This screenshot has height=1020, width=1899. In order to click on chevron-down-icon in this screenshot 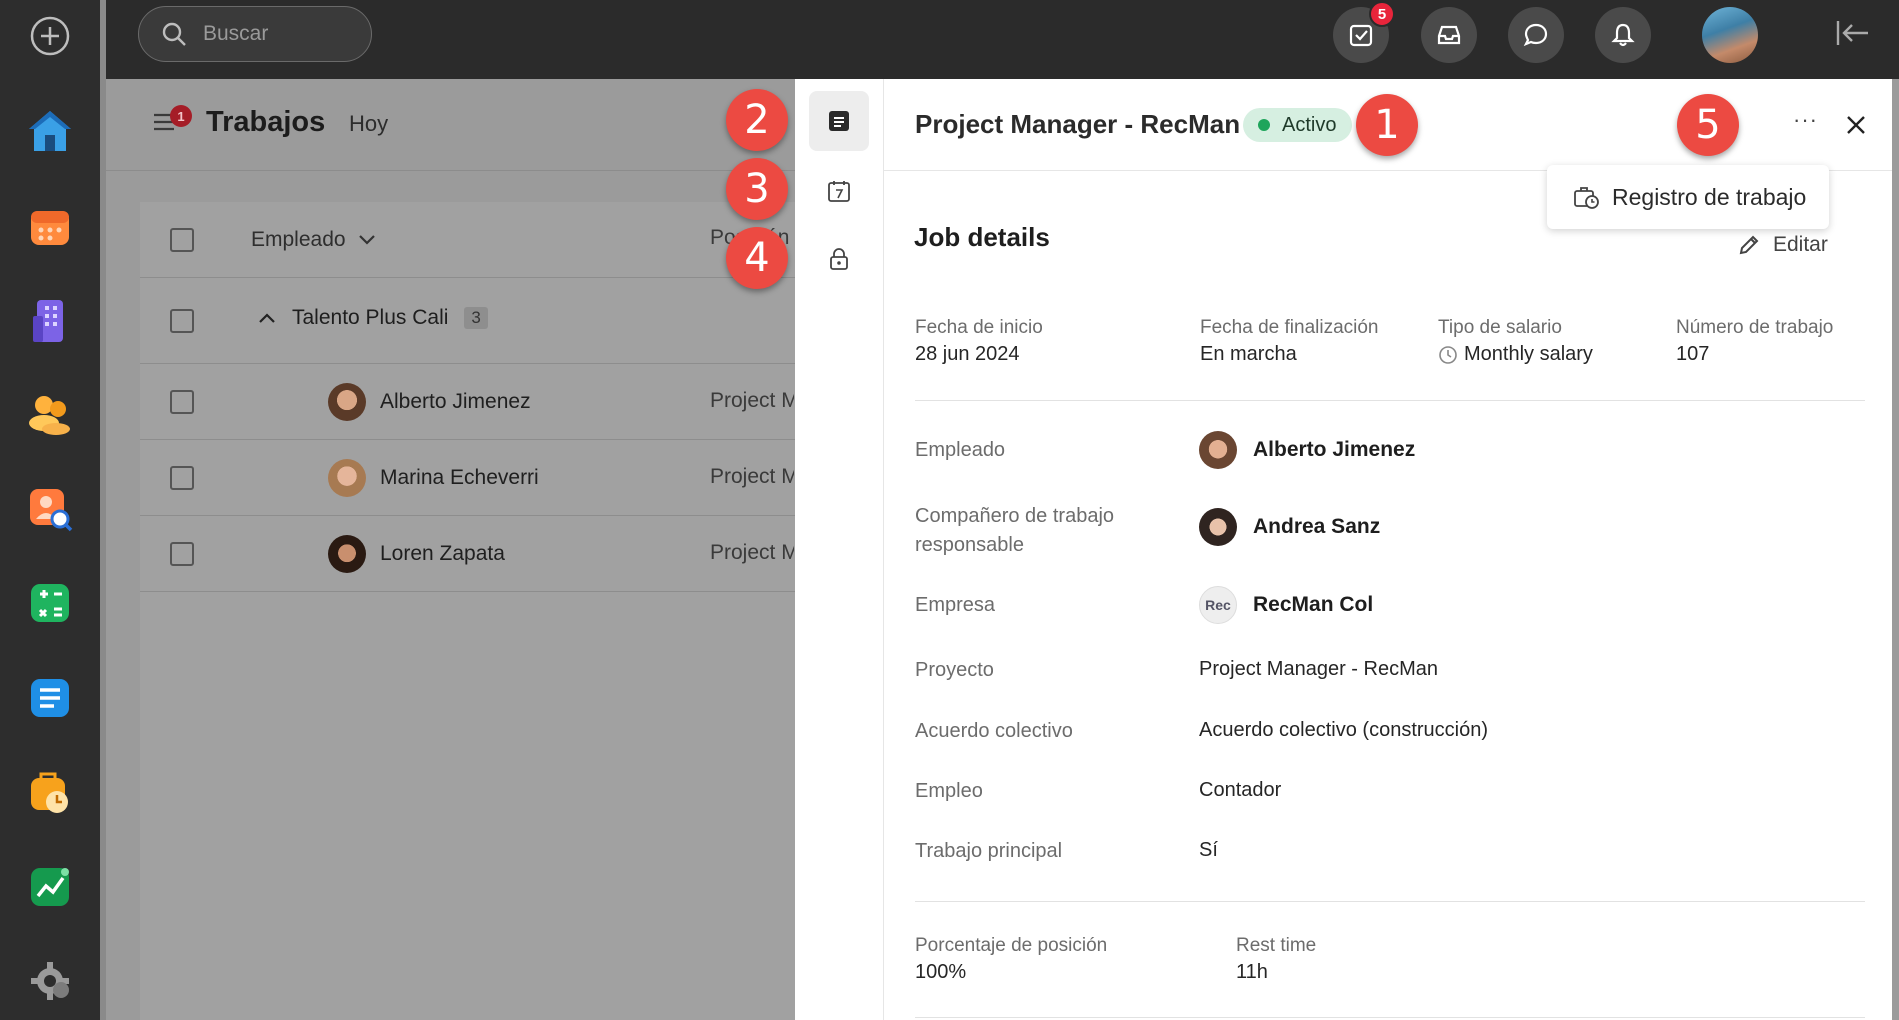, I will do `click(366, 240)`.